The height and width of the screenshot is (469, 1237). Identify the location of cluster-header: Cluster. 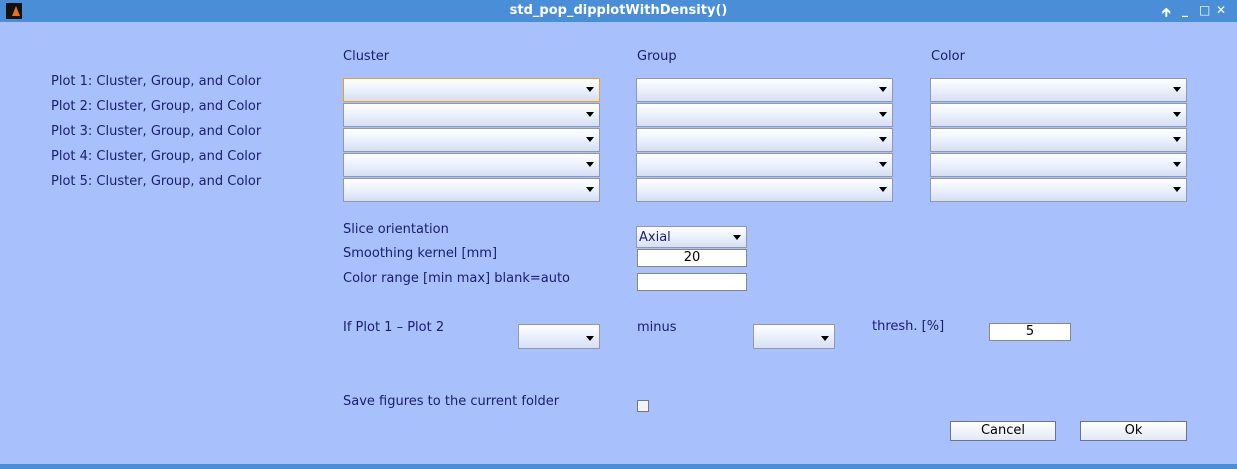
(366, 56).